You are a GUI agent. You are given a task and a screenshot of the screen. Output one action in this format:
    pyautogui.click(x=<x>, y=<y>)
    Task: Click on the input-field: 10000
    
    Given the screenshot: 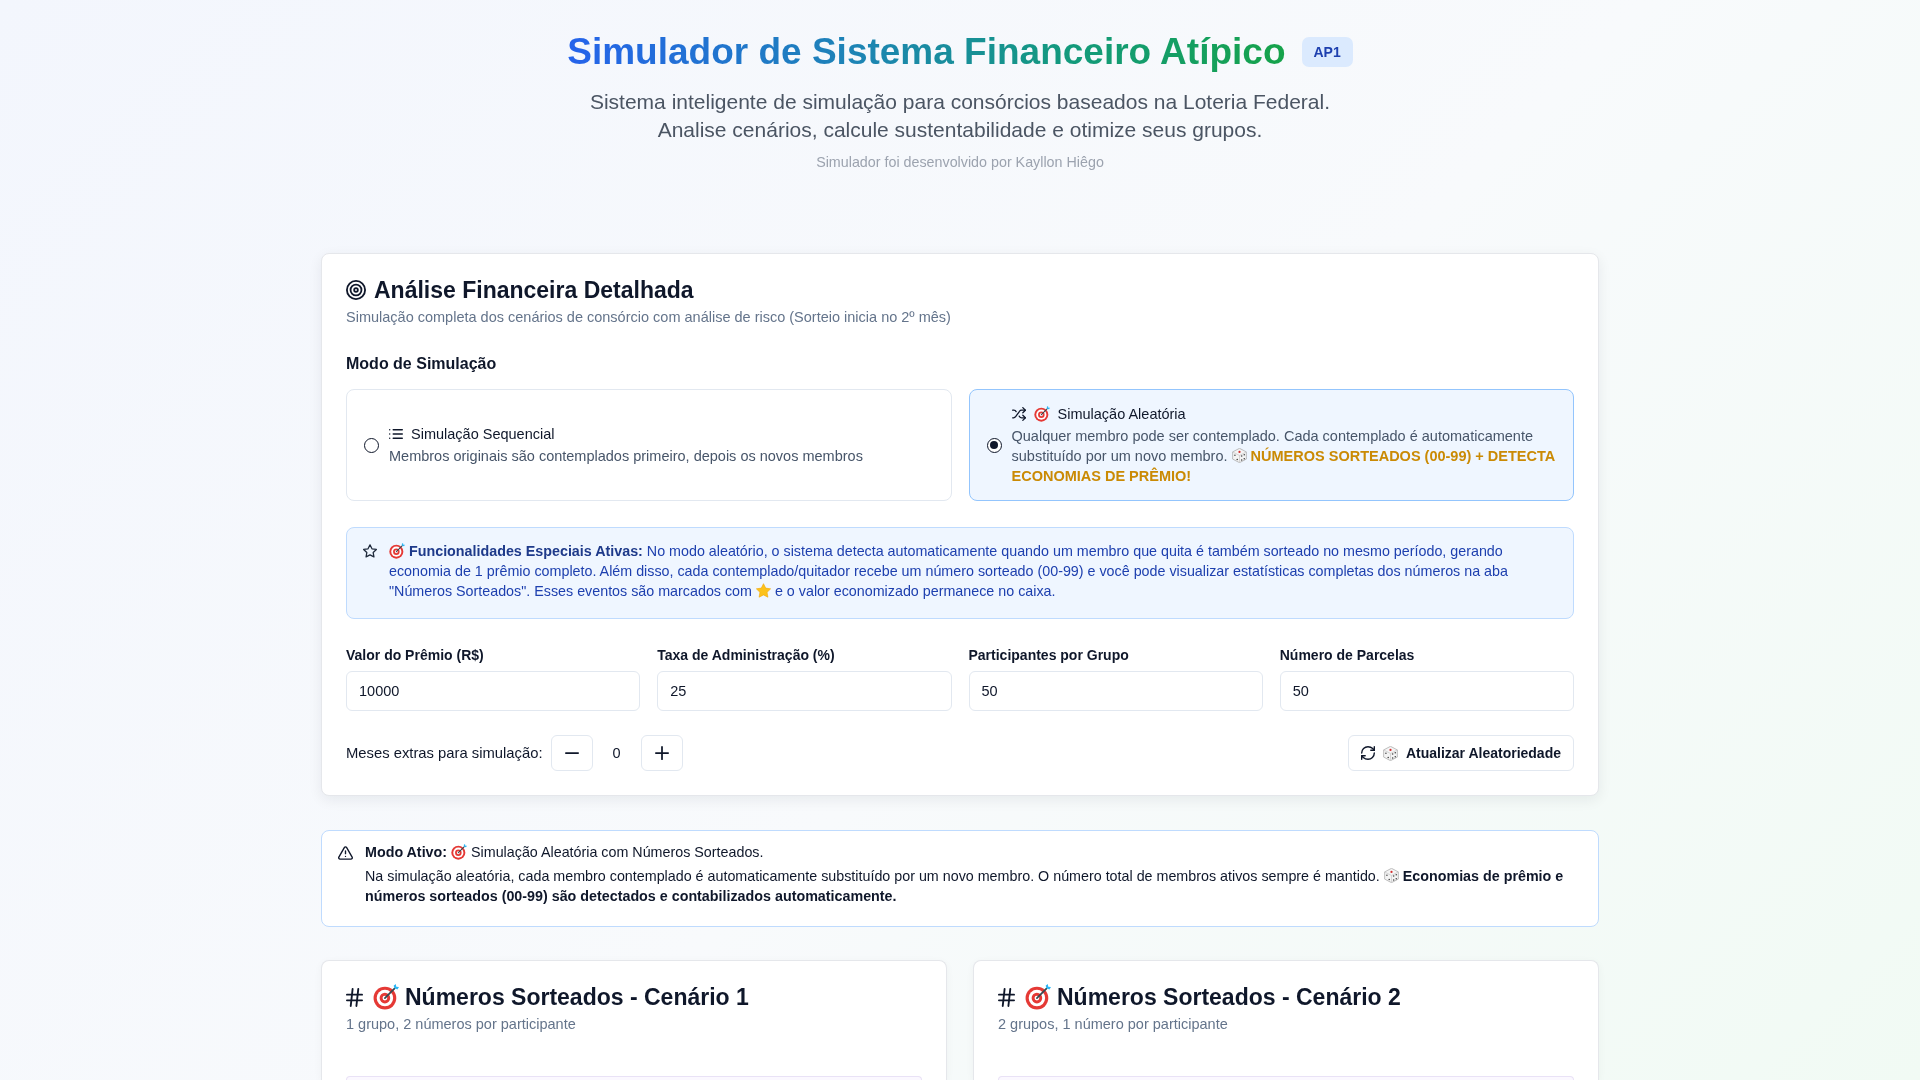 What is the action you would take?
    pyautogui.click(x=493, y=691)
    